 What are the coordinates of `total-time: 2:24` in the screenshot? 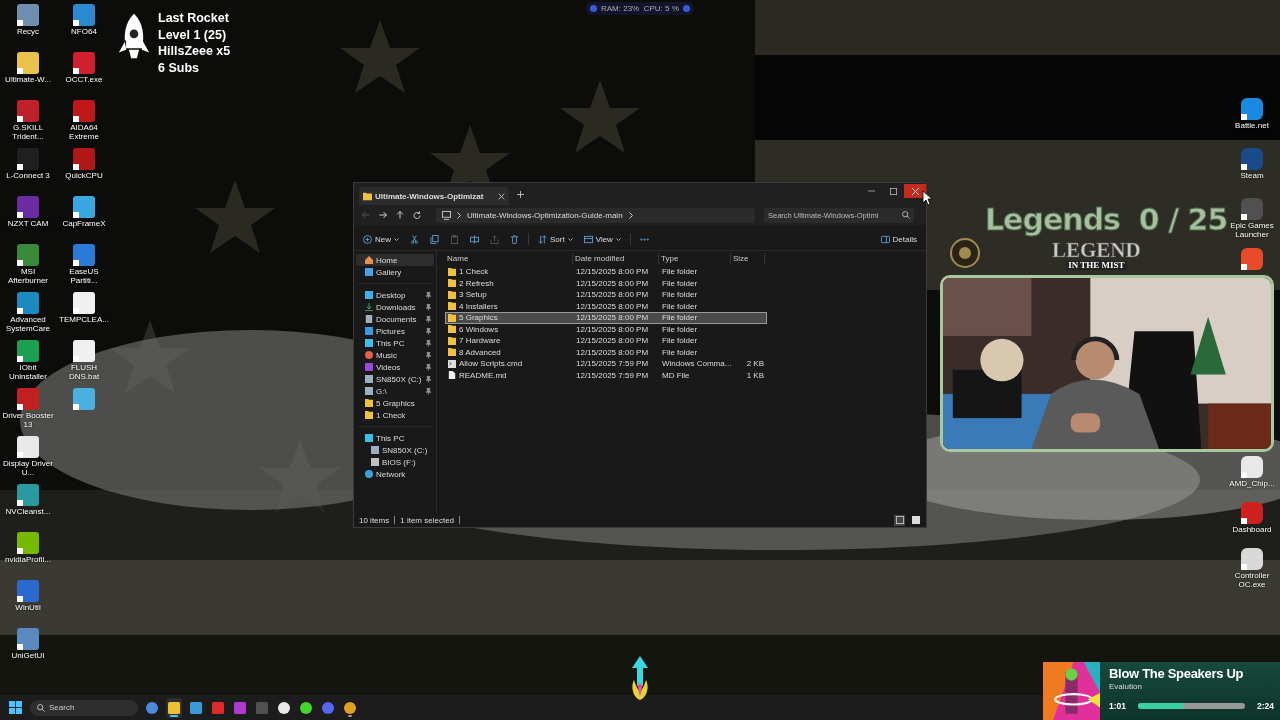 It's located at (1265, 706).